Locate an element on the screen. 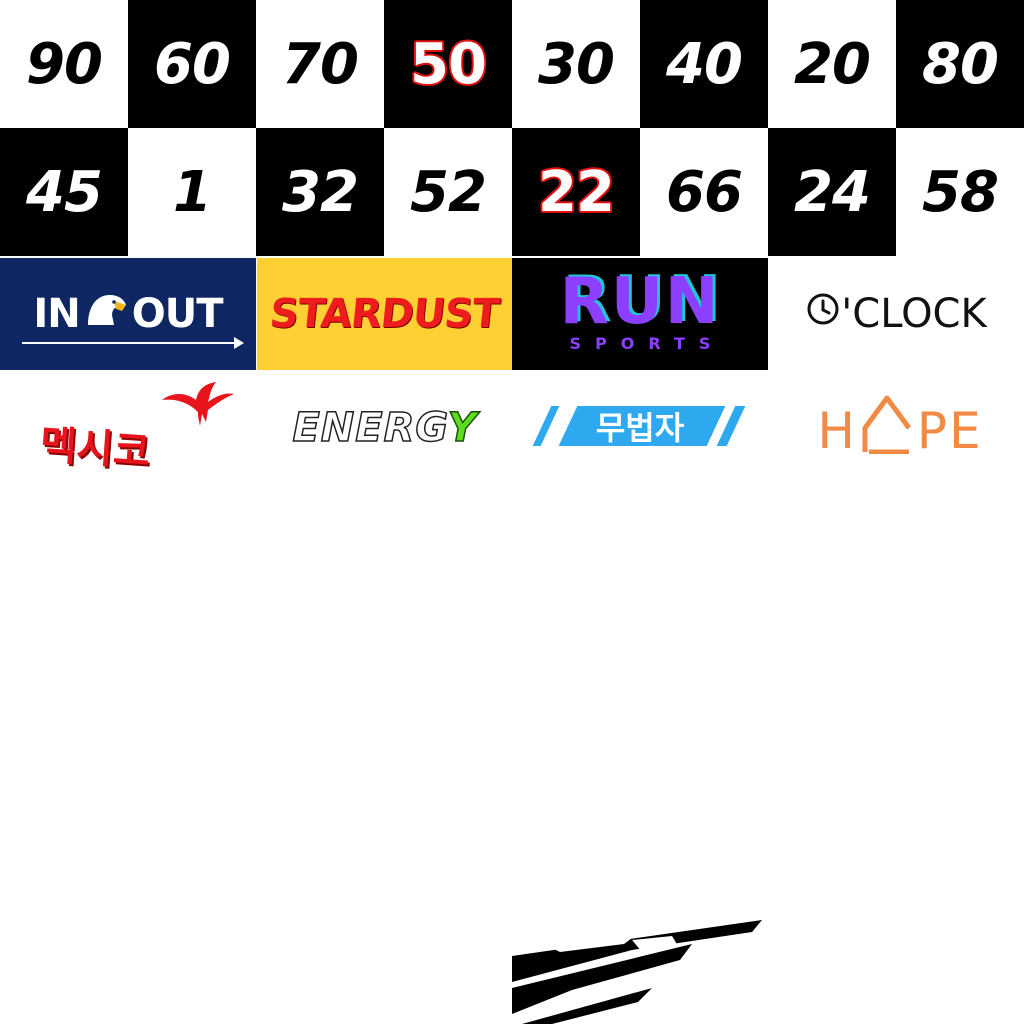  hope-logo: H PE is located at coordinates (900, 426).